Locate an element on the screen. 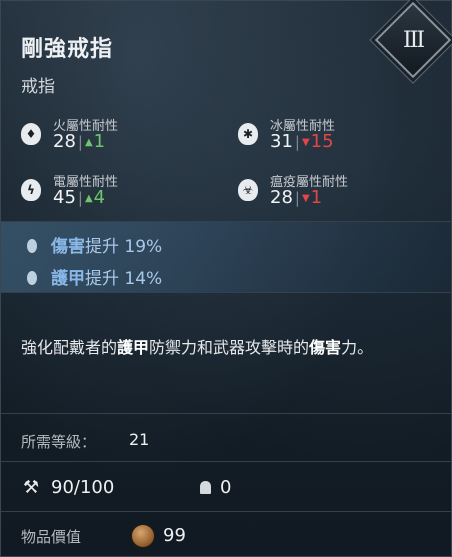 The width and height of the screenshot is (452, 557). item-type: 戒指 is located at coordinates (38, 87).